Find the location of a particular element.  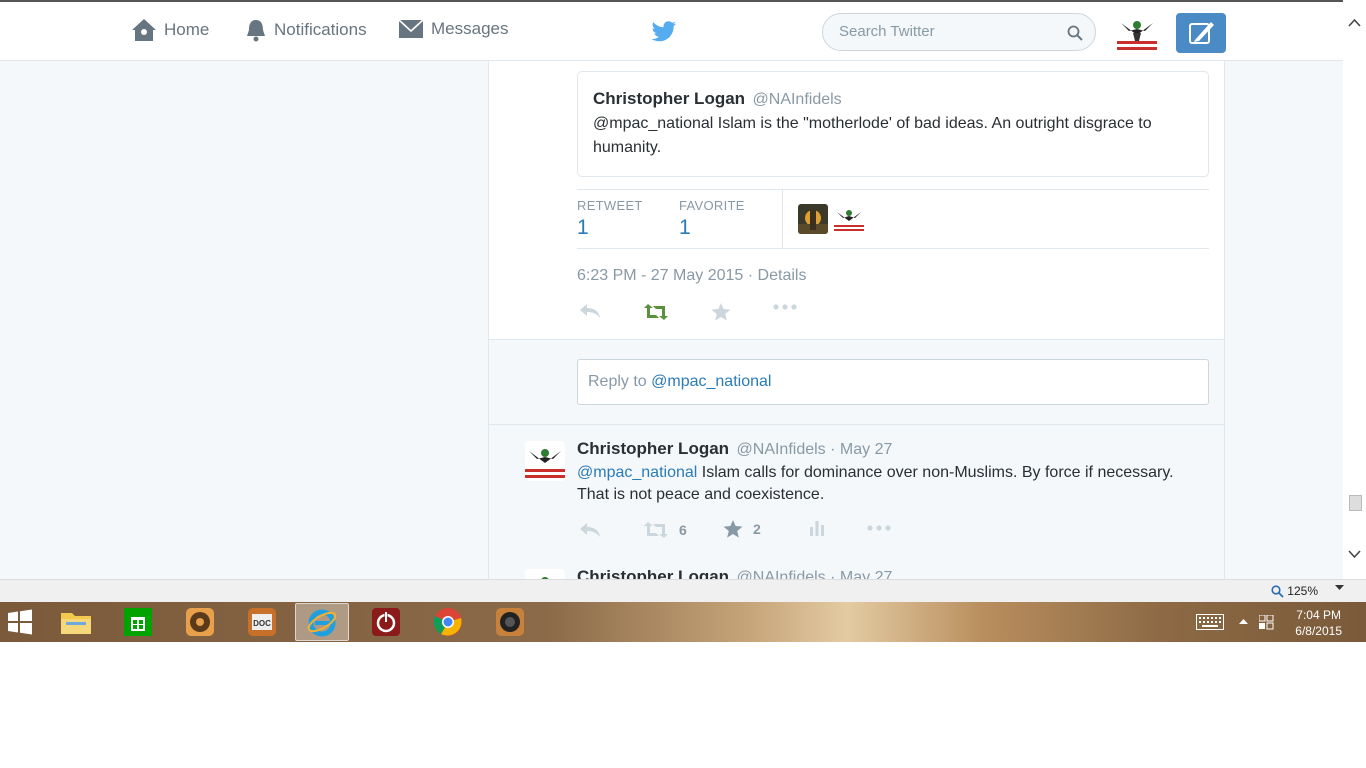

taskbar-internet-explorer is located at coordinates (322, 622).